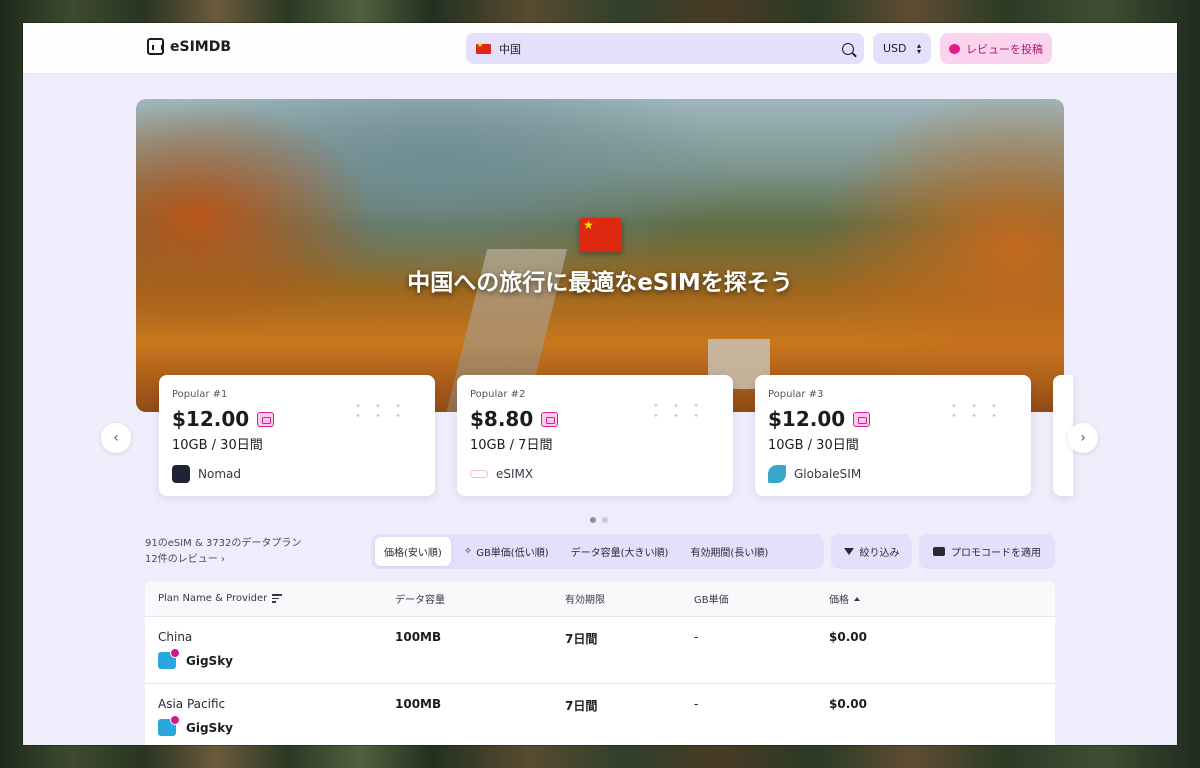 The width and height of the screenshot is (1200, 768). Describe the element at coordinates (175, 637) in the screenshot. I see `plan-name: China` at that location.